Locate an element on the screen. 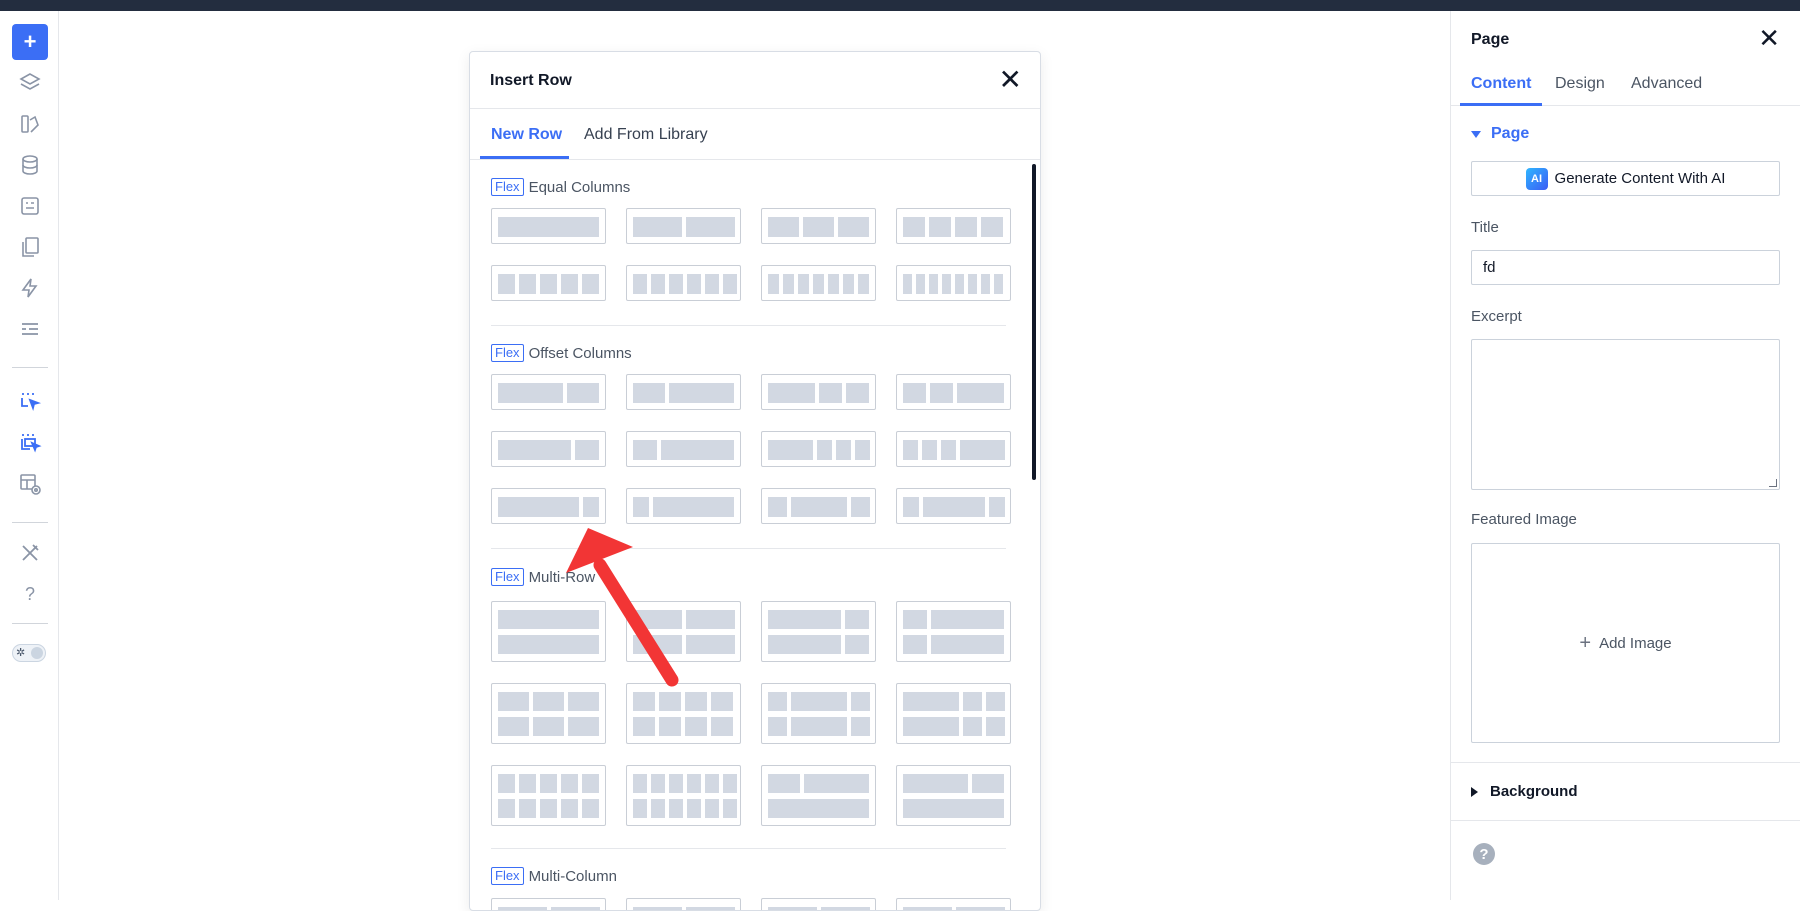 This screenshot has width=1800, height=911. section-page-label: Page is located at coordinates (1510, 133).